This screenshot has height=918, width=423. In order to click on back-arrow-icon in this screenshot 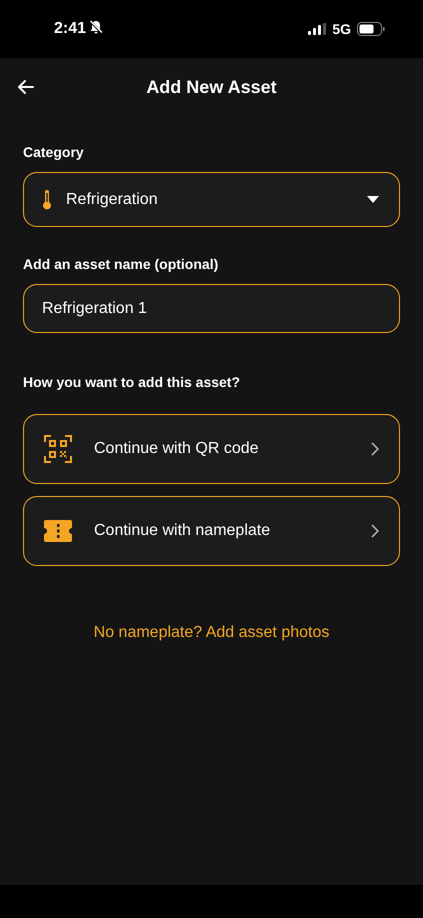, I will do `click(26, 87)`.